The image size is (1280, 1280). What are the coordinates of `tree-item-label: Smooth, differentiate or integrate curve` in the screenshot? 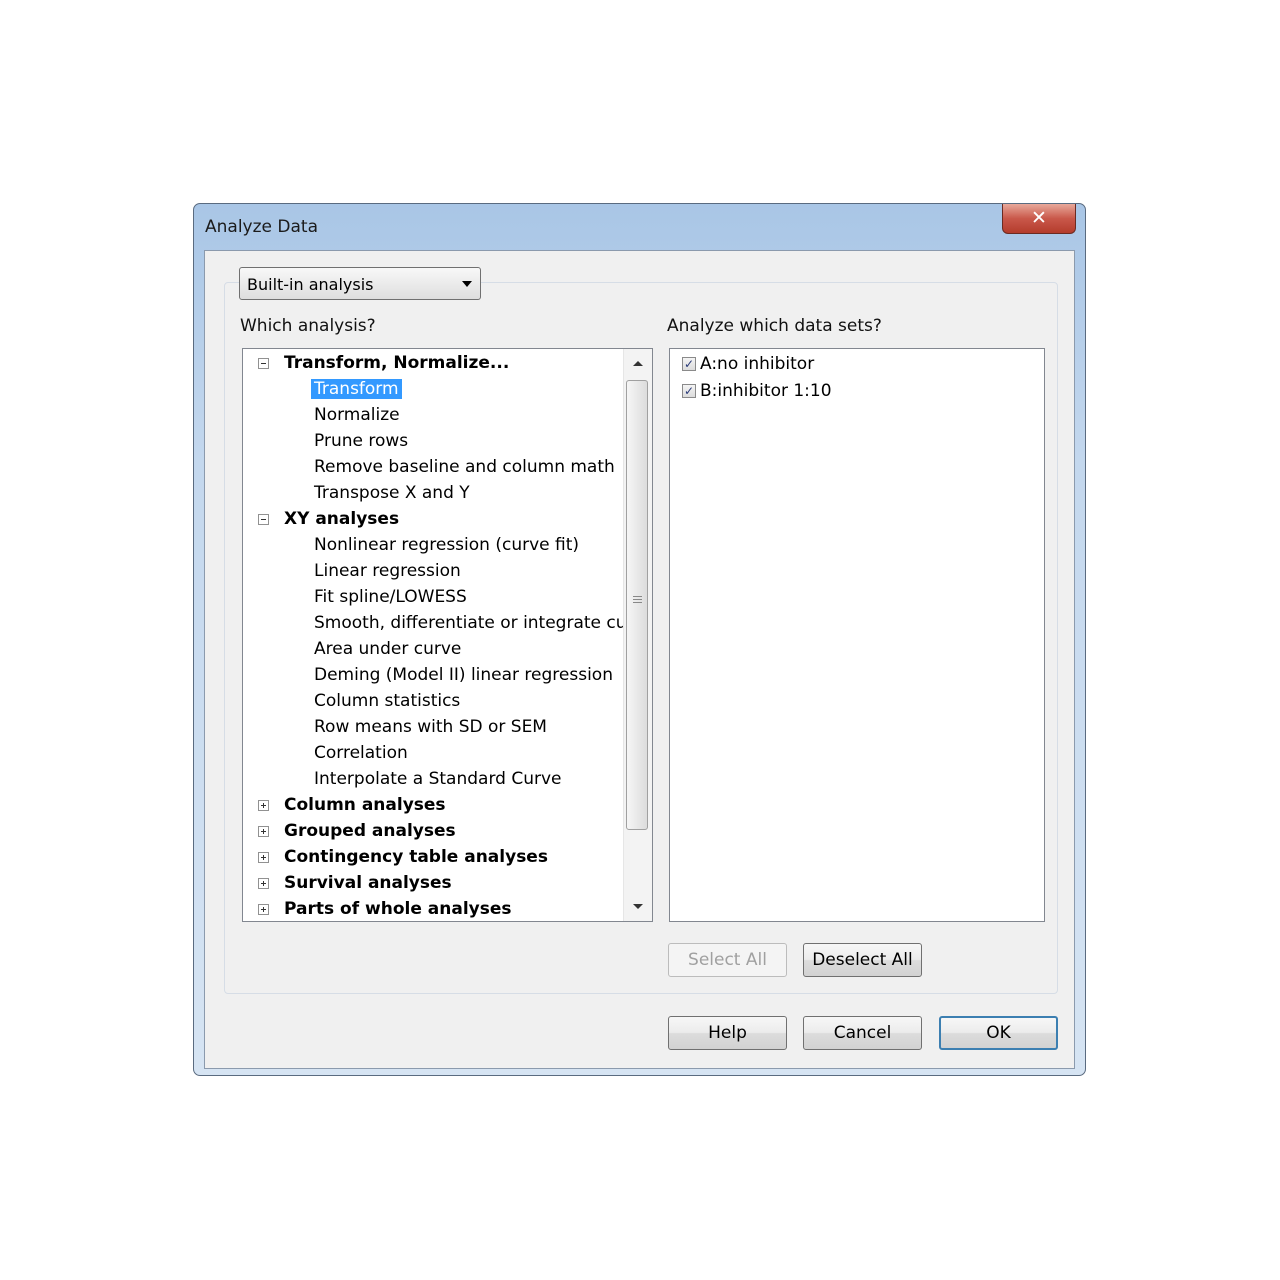 It's located at (483, 623).